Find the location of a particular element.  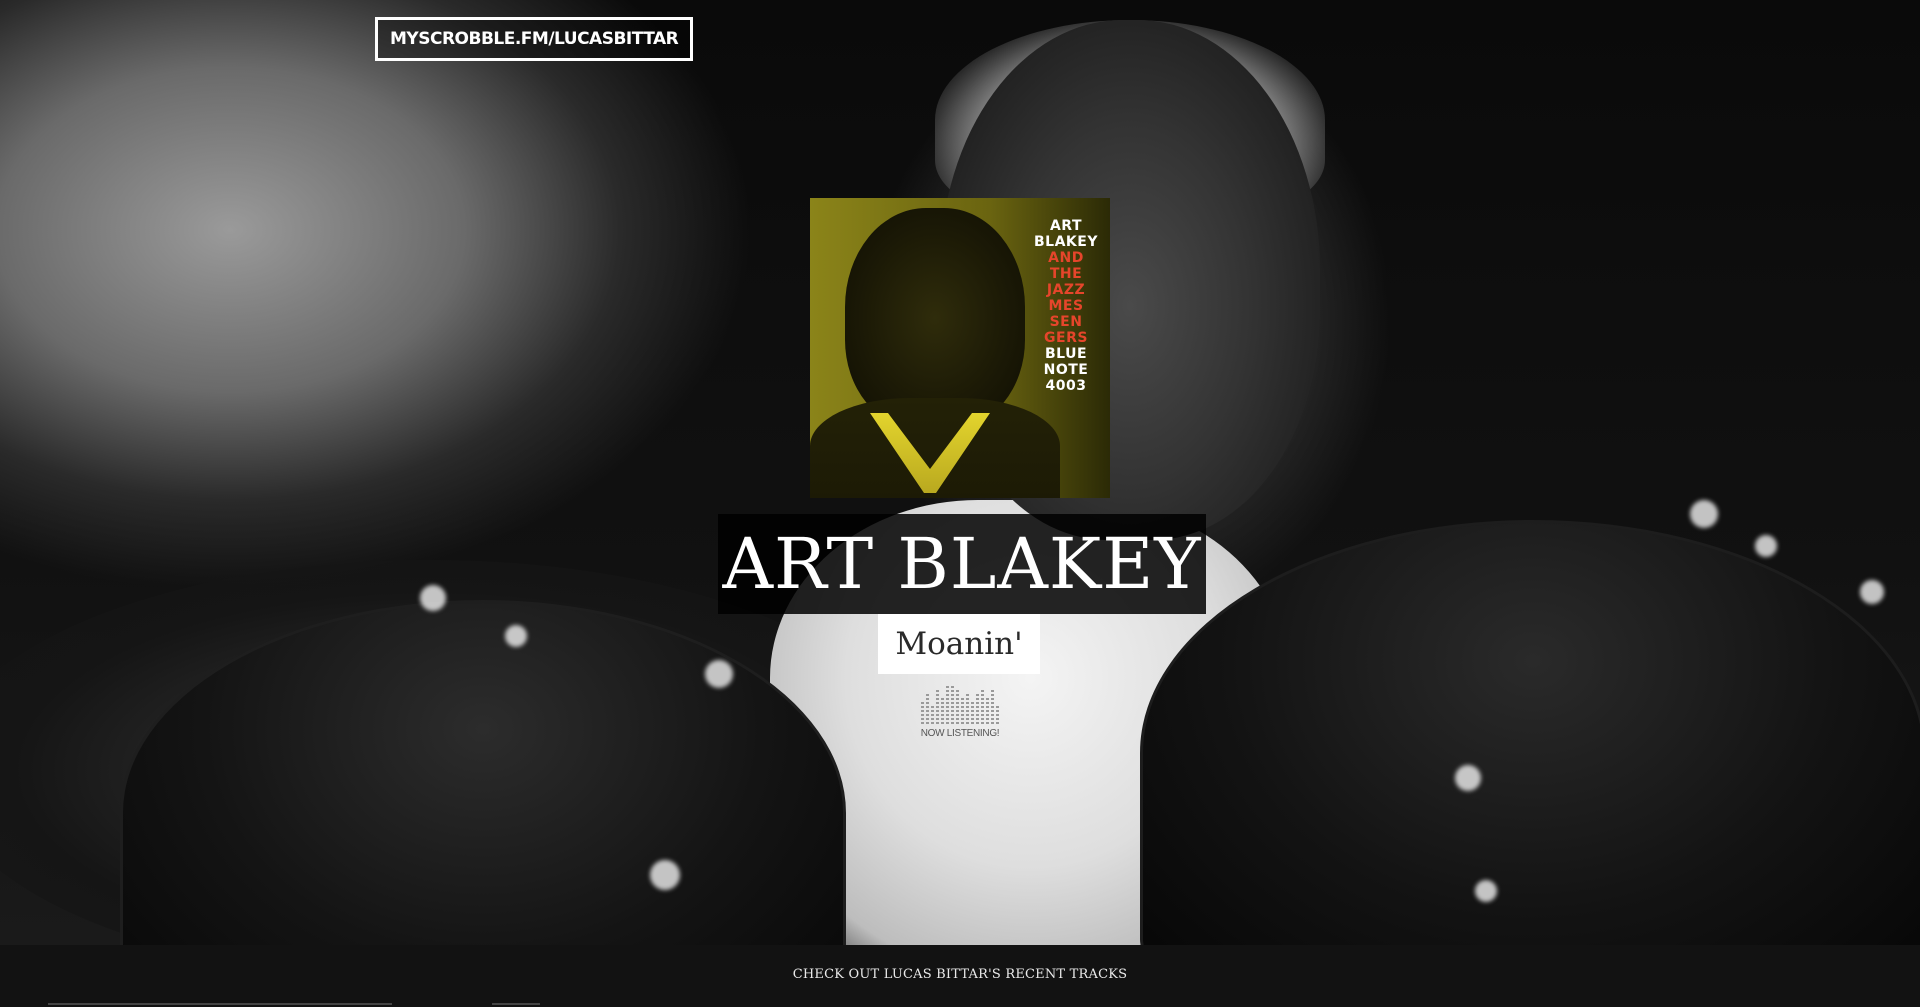

cover-text-line: NOTE is located at coordinates (1066, 370).